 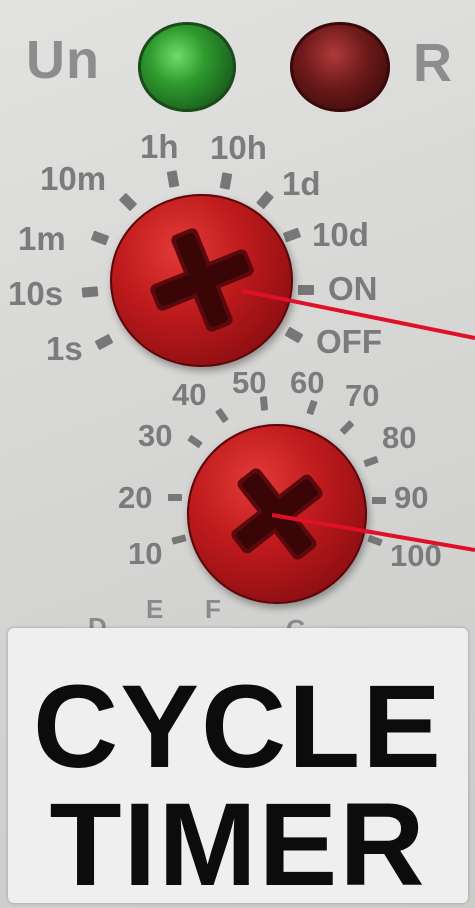 What do you see at coordinates (145, 553) in the screenshot?
I see `scale-label-10: 10` at bounding box center [145, 553].